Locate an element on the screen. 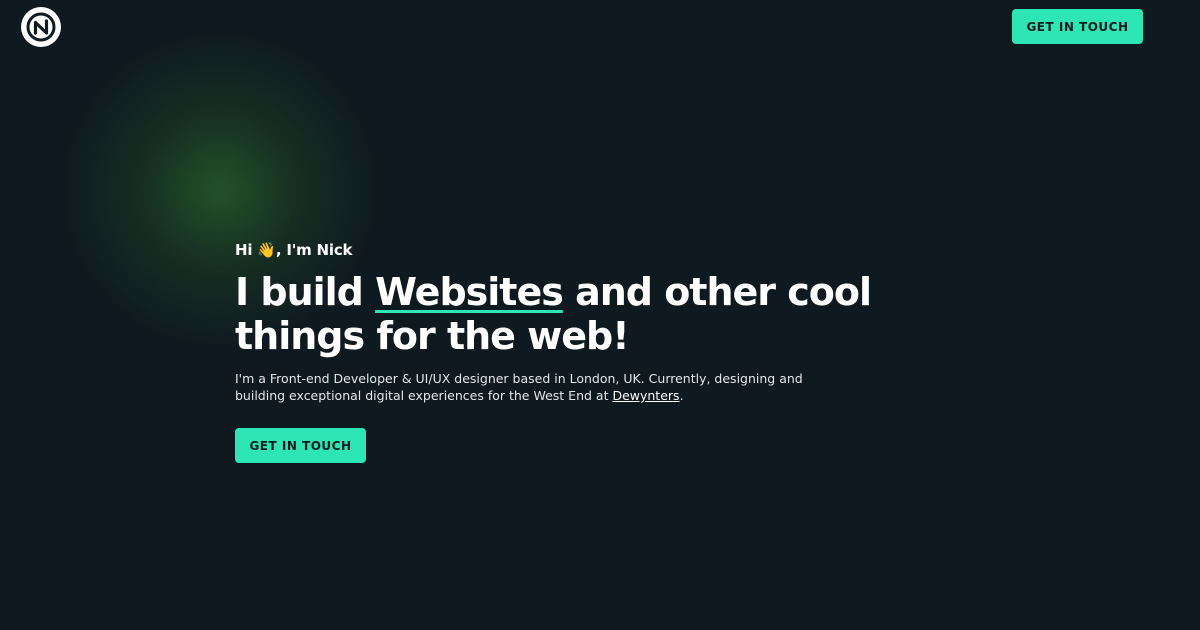 This screenshot has height=630, width=1200. dewynters-link: Dewynters is located at coordinates (645, 395).